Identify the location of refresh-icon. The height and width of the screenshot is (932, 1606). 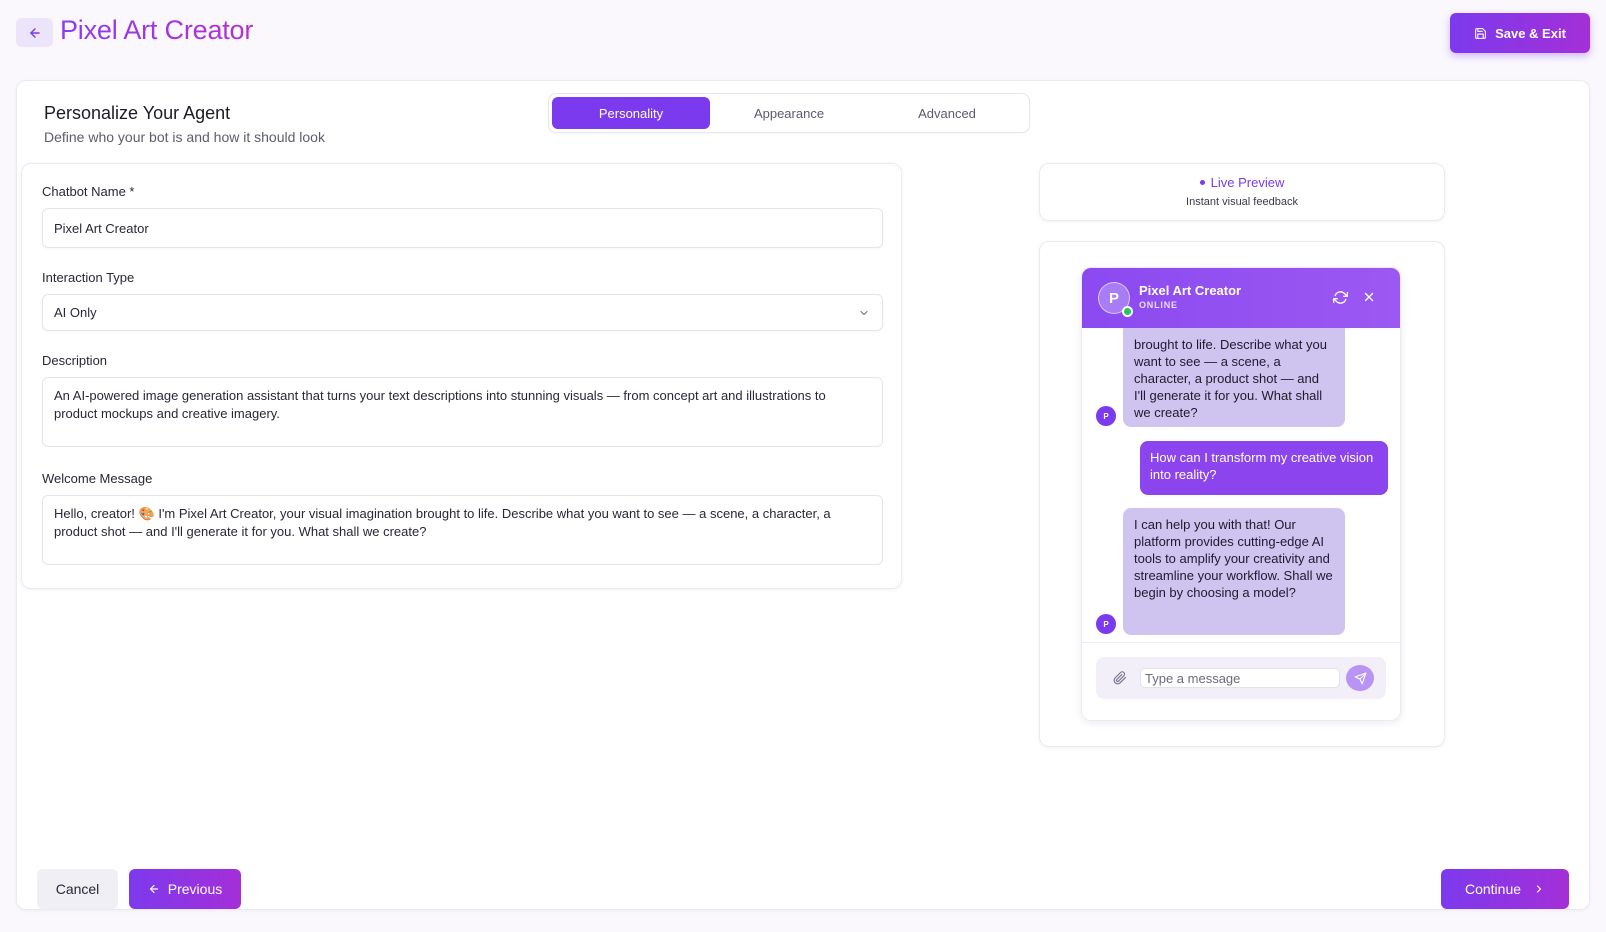
(1340, 297).